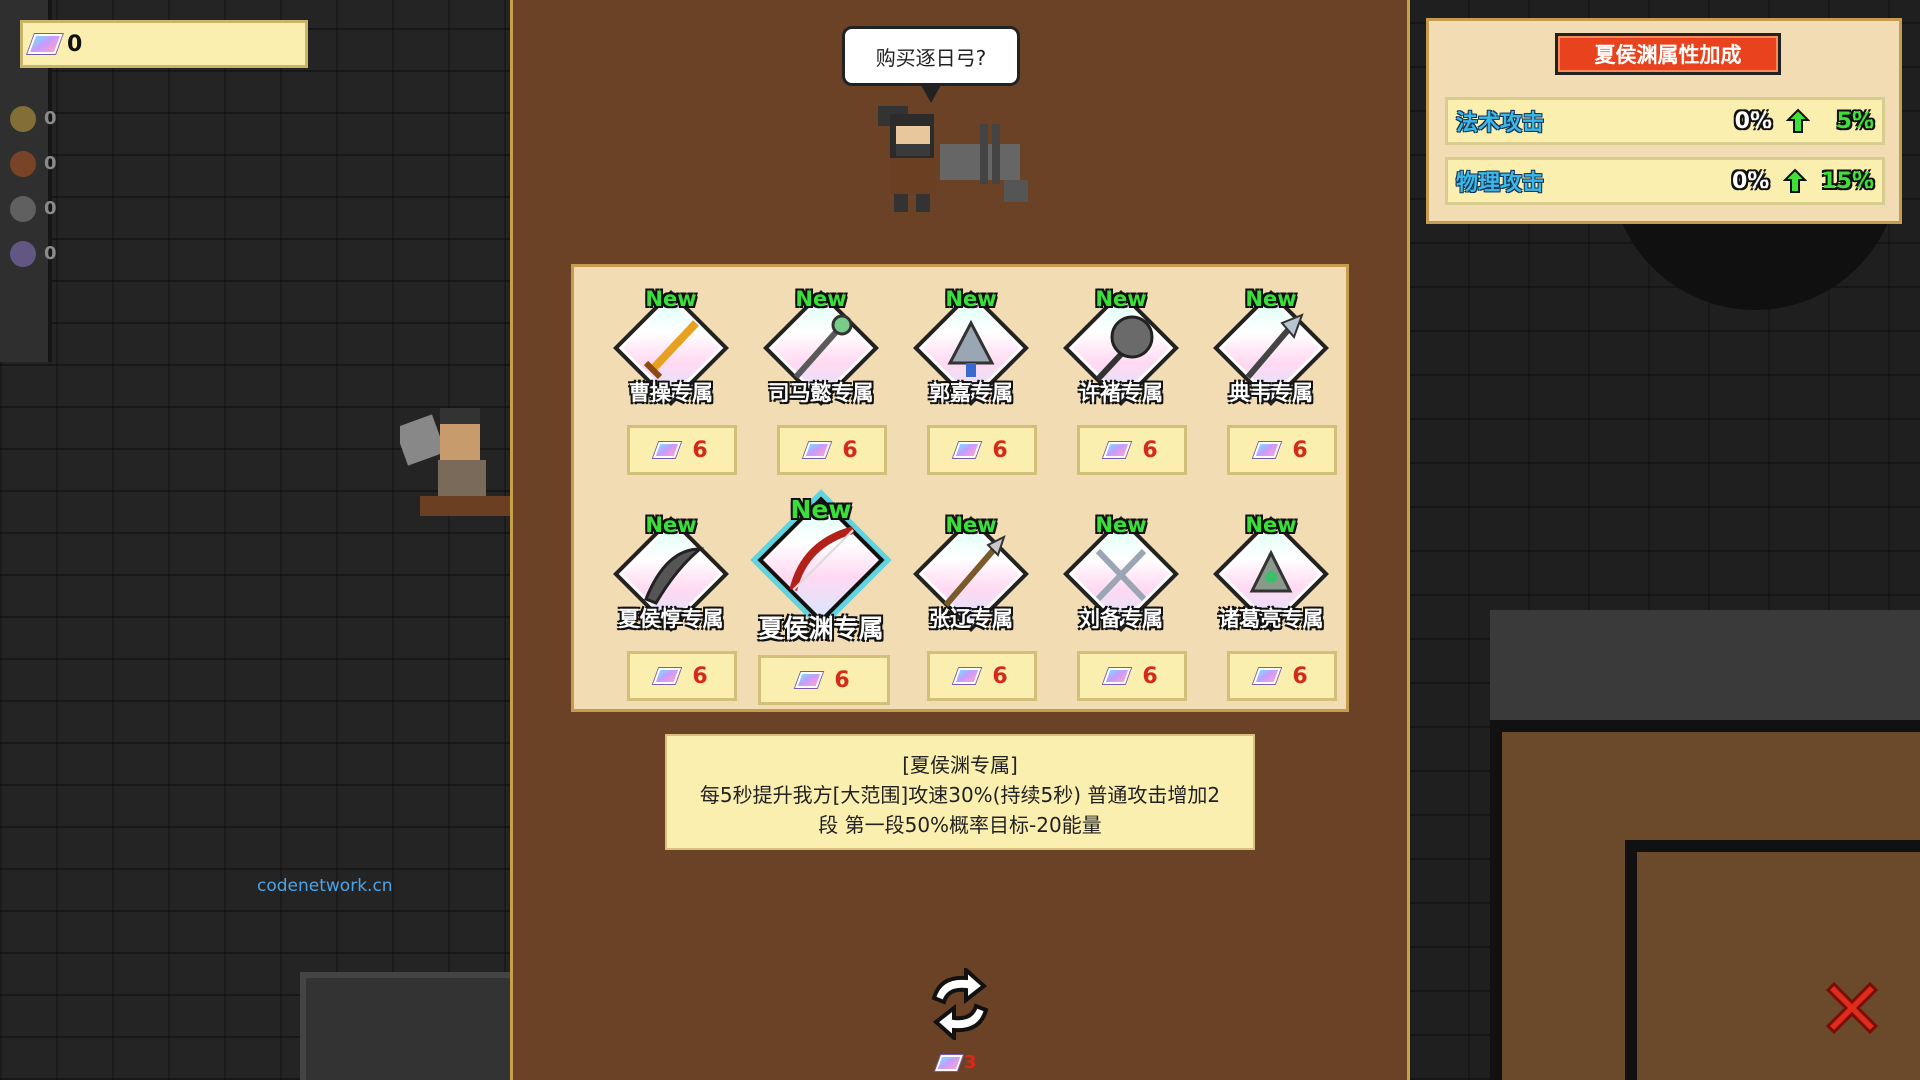  What do you see at coordinates (960, 1004) in the screenshot?
I see `refresh-icon` at bounding box center [960, 1004].